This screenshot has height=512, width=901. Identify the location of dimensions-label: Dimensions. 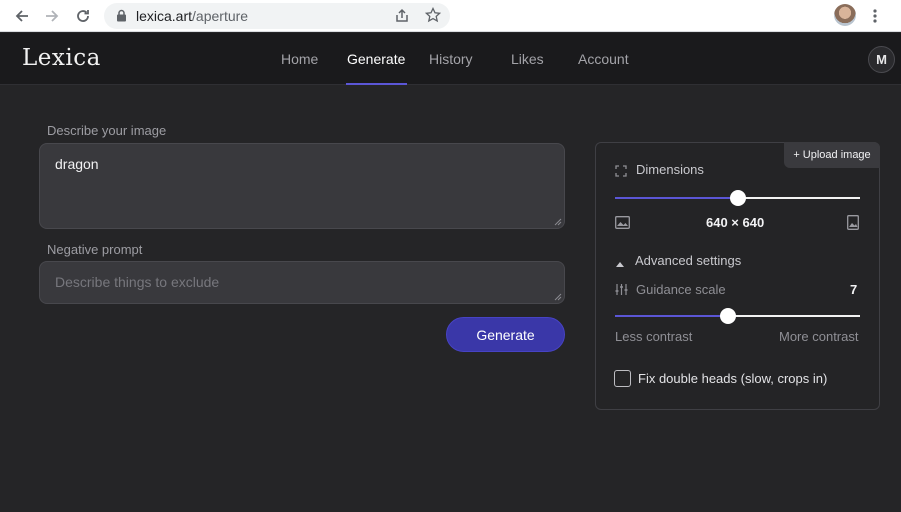
(670, 169).